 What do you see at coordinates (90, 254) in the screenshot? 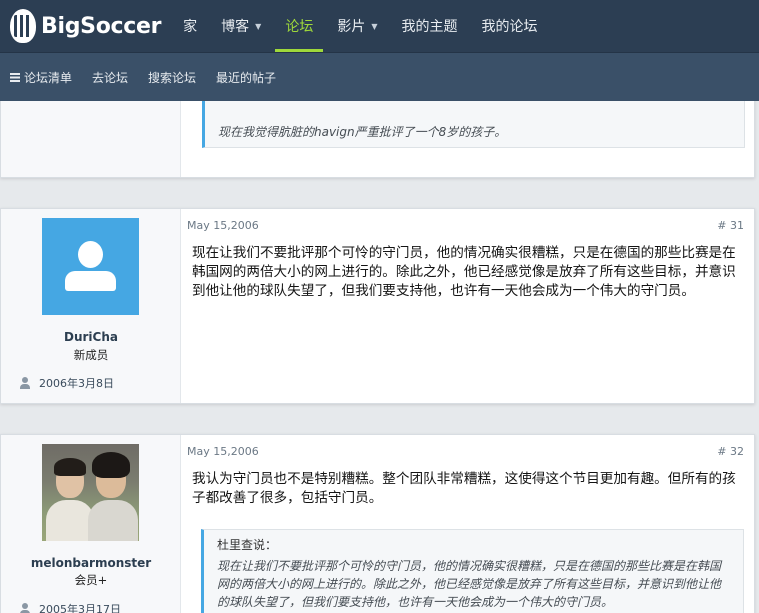
I see `avatar-head-shape` at bounding box center [90, 254].